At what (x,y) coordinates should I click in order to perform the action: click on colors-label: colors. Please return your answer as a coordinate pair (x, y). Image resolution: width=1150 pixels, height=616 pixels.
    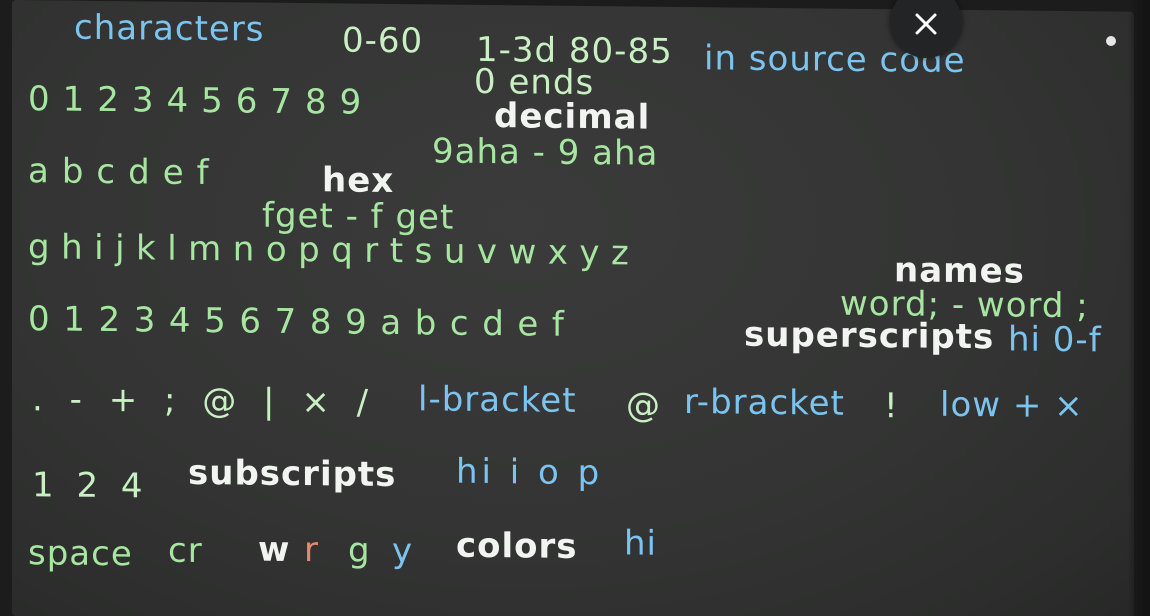
    Looking at the image, I should click on (517, 546).